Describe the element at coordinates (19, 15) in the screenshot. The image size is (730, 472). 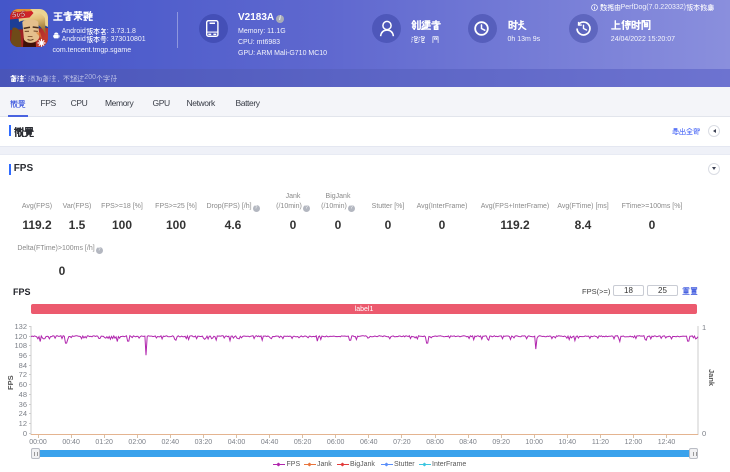
I see `svg-text: 5v5` at that location.